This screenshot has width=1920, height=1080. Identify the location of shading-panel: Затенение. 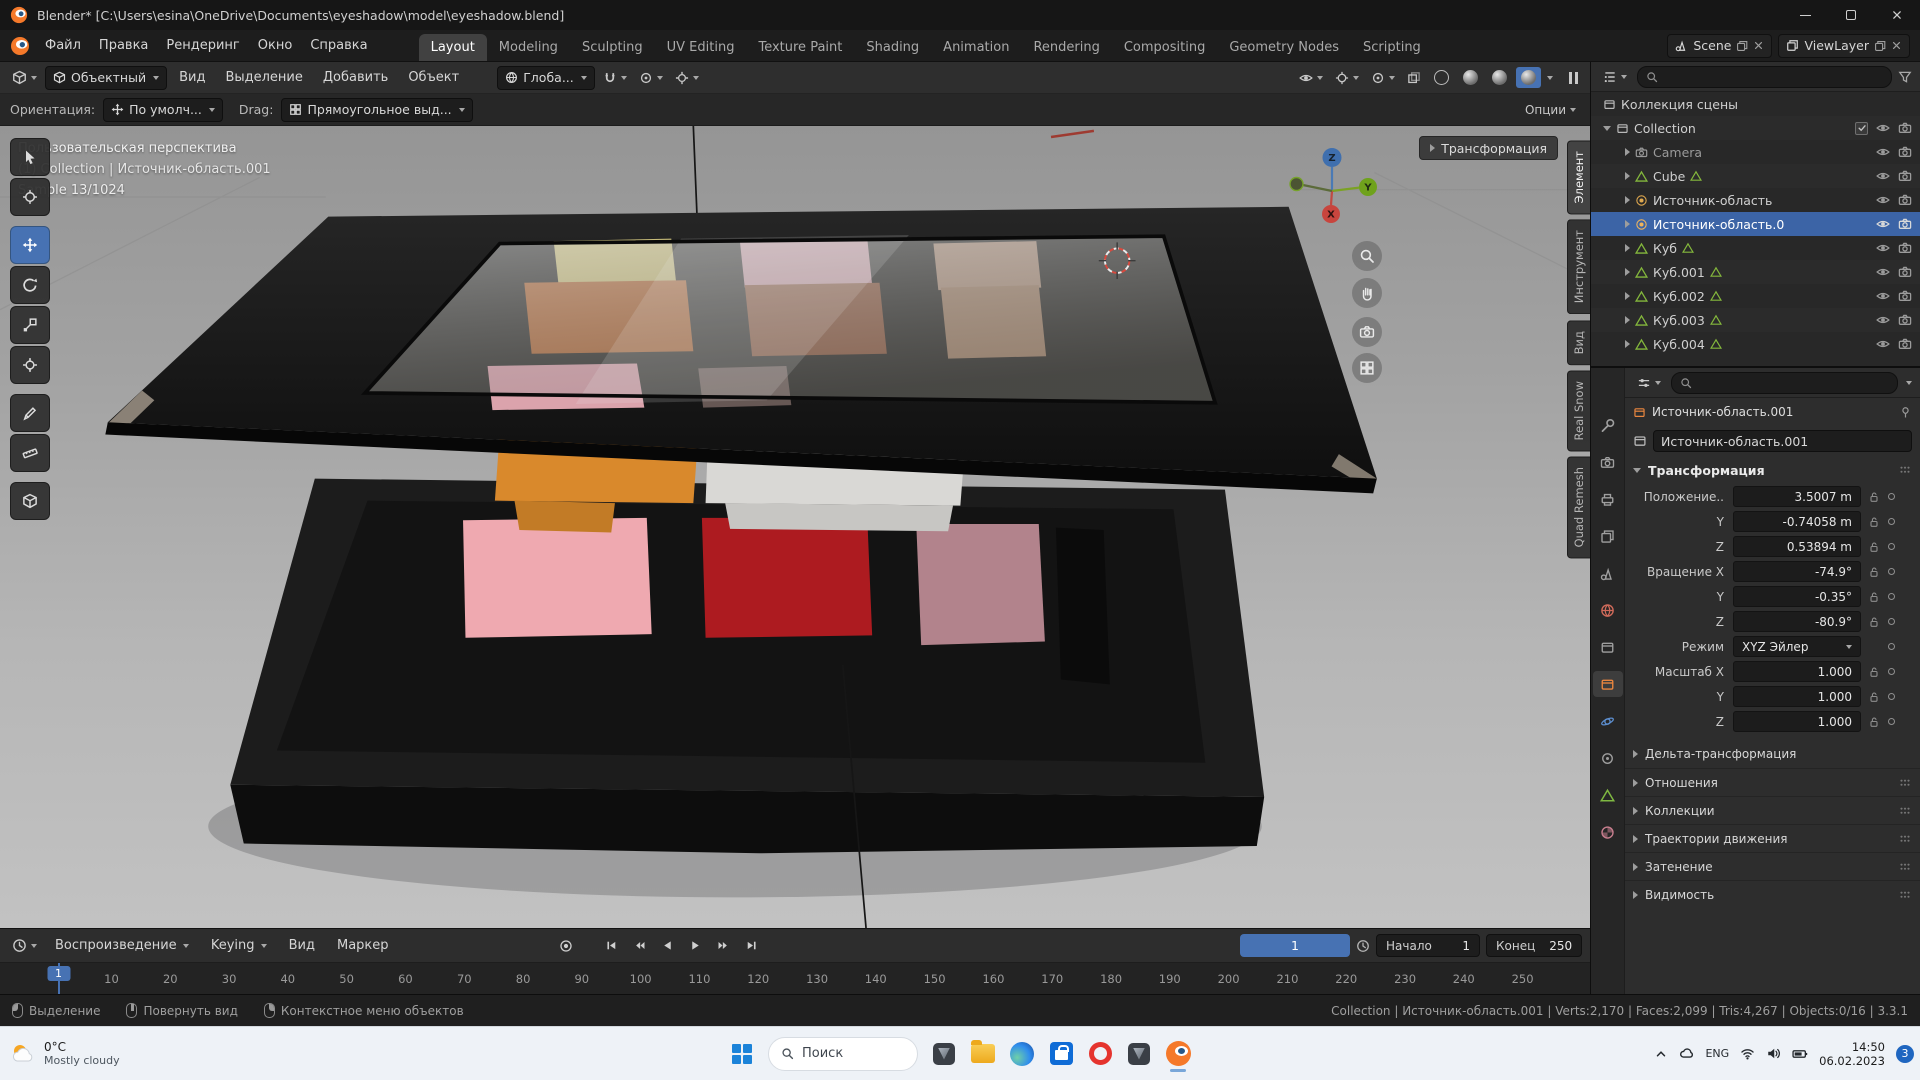
(1772, 866).